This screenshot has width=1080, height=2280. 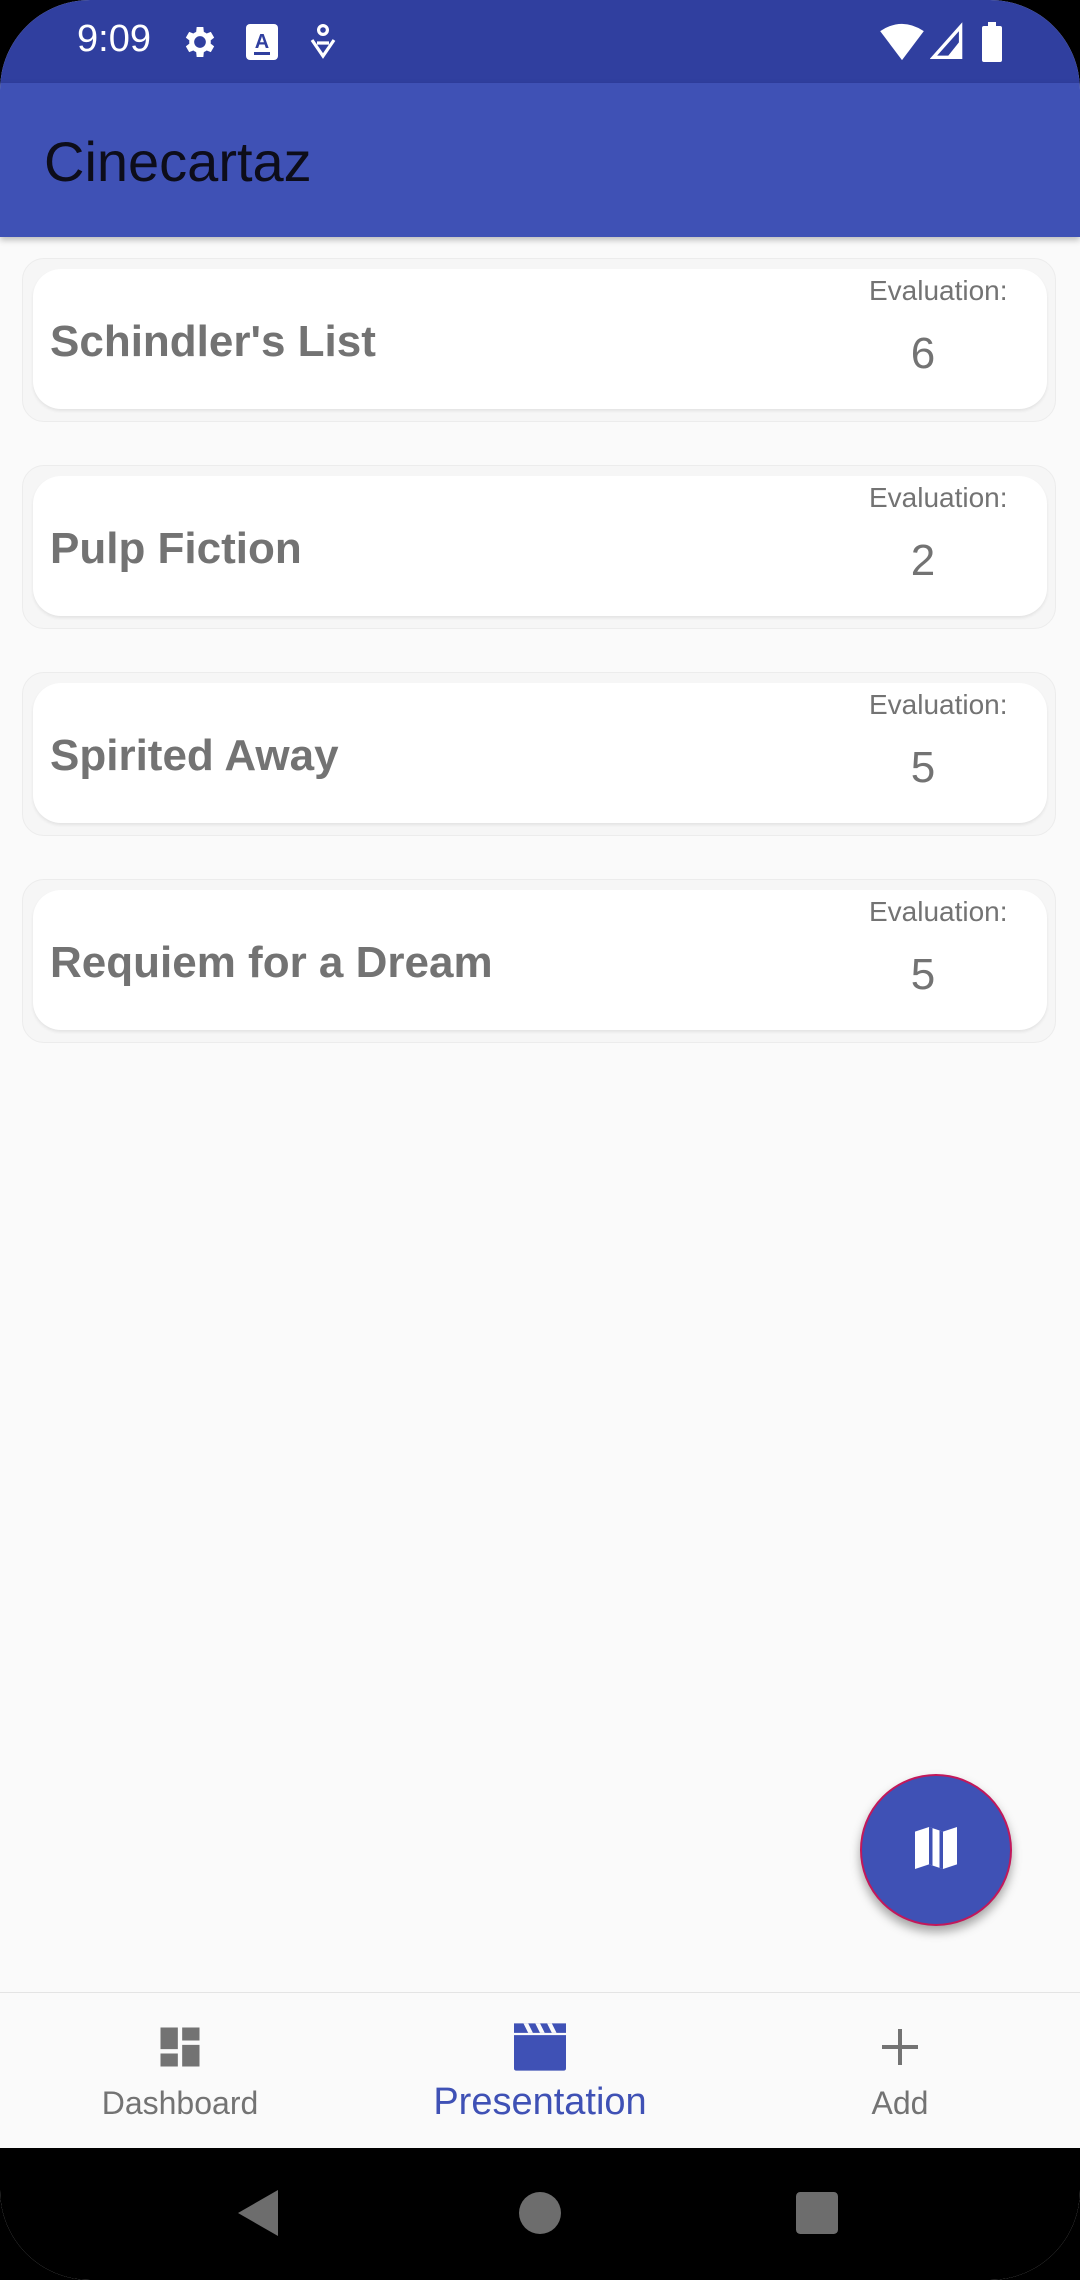 I want to click on status-bar: 9:09 A, so click(x=540, y=41).